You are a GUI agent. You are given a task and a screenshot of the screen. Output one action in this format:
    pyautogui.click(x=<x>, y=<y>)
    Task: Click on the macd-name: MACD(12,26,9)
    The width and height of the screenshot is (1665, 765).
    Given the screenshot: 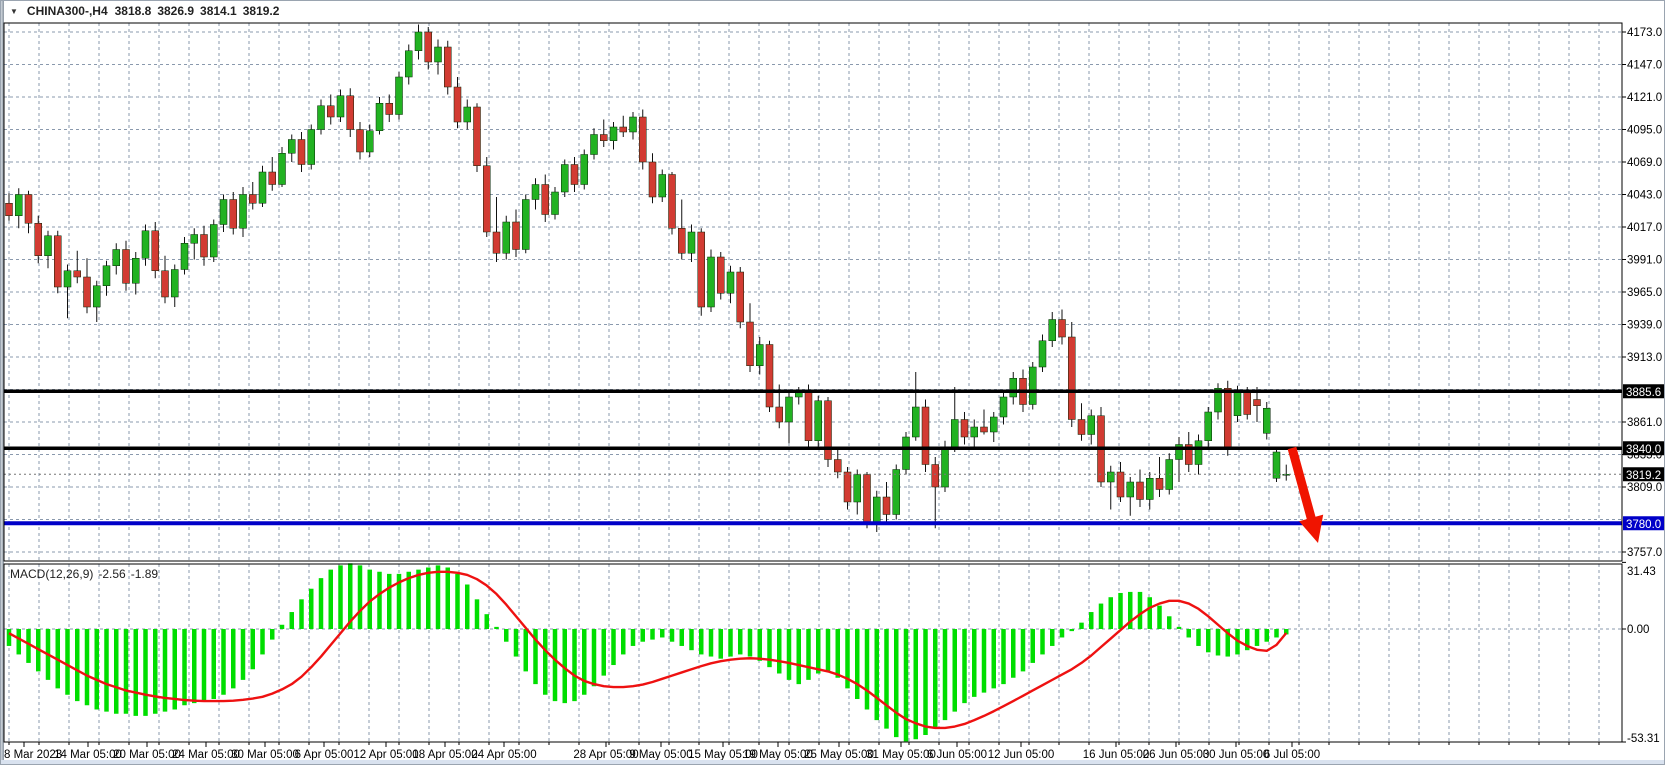 What is the action you would take?
    pyautogui.click(x=52, y=574)
    